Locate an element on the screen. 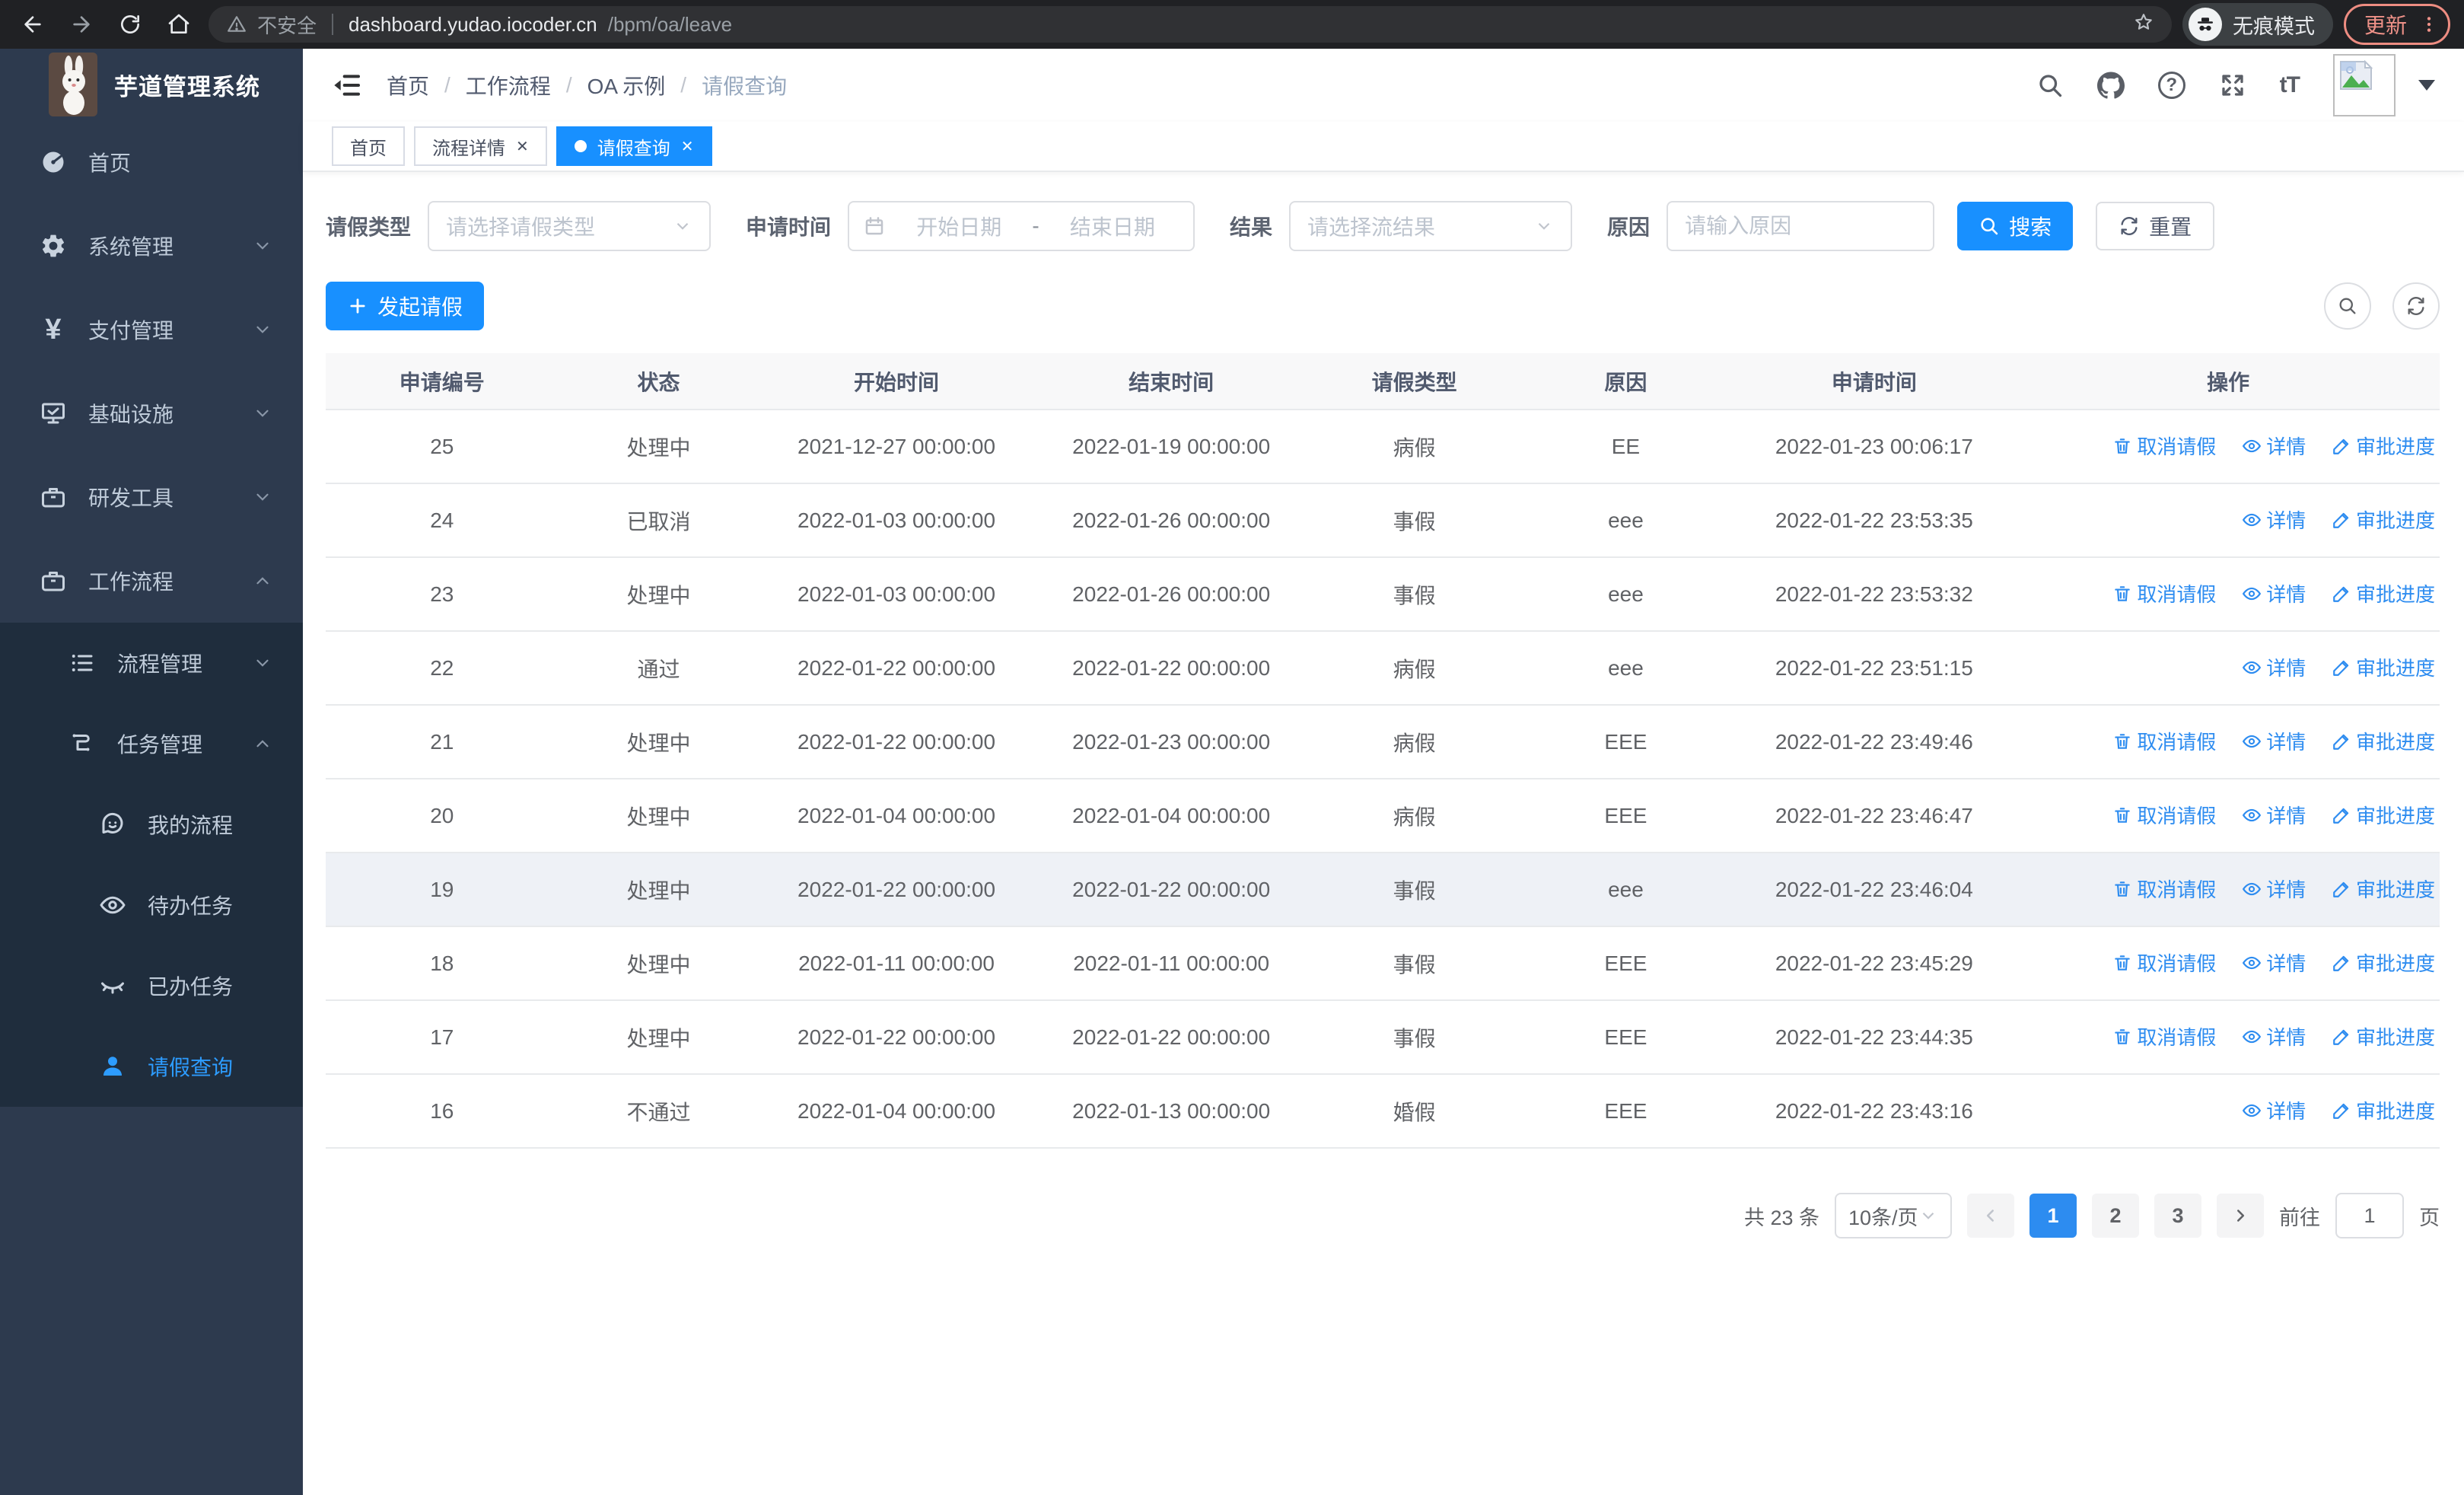 The width and height of the screenshot is (2464, 1495). sidebar-item-infrastructure: 基础设施 is located at coordinates (151, 413).